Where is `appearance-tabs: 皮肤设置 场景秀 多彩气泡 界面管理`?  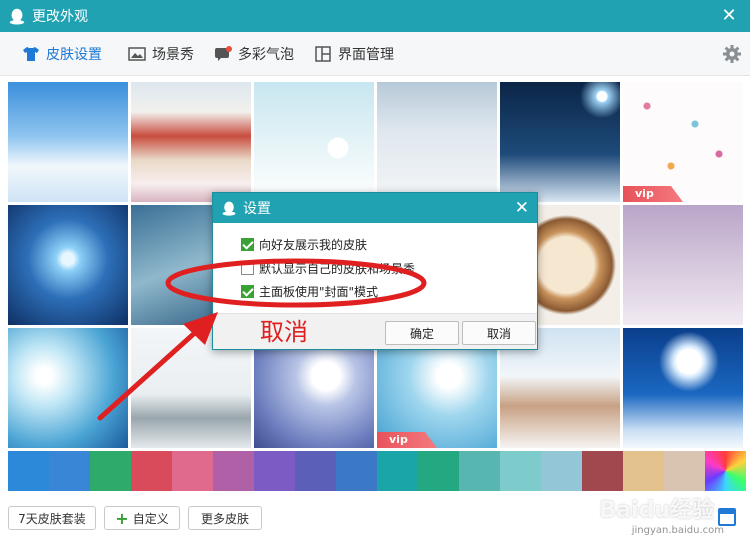
appearance-tabs: 皮肤设置 场景秀 多彩气泡 界面管理 is located at coordinates (375, 54).